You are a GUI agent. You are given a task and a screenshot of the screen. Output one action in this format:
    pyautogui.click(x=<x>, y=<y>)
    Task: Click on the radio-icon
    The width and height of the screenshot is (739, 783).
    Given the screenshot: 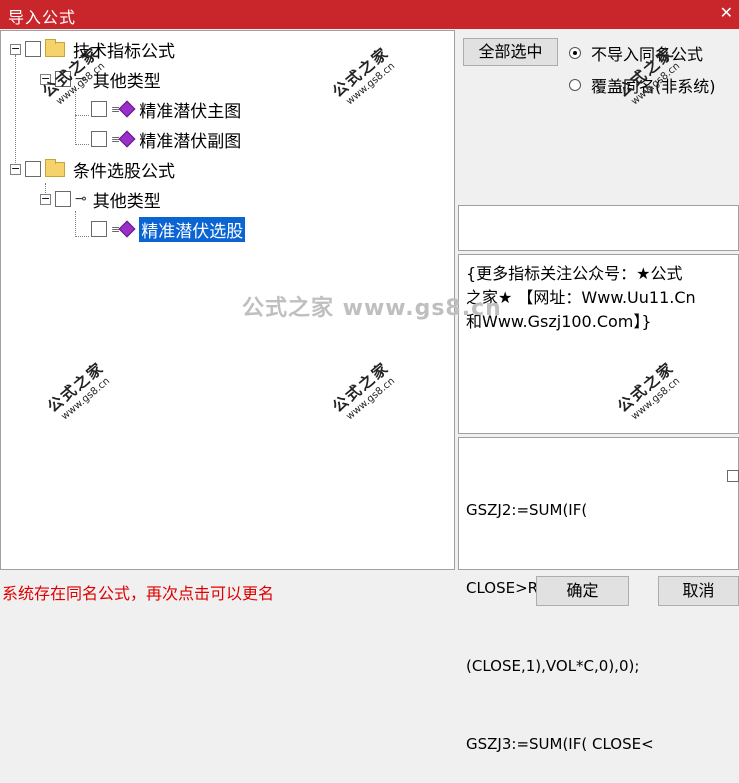 What is the action you would take?
    pyautogui.click(x=575, y=85)
    